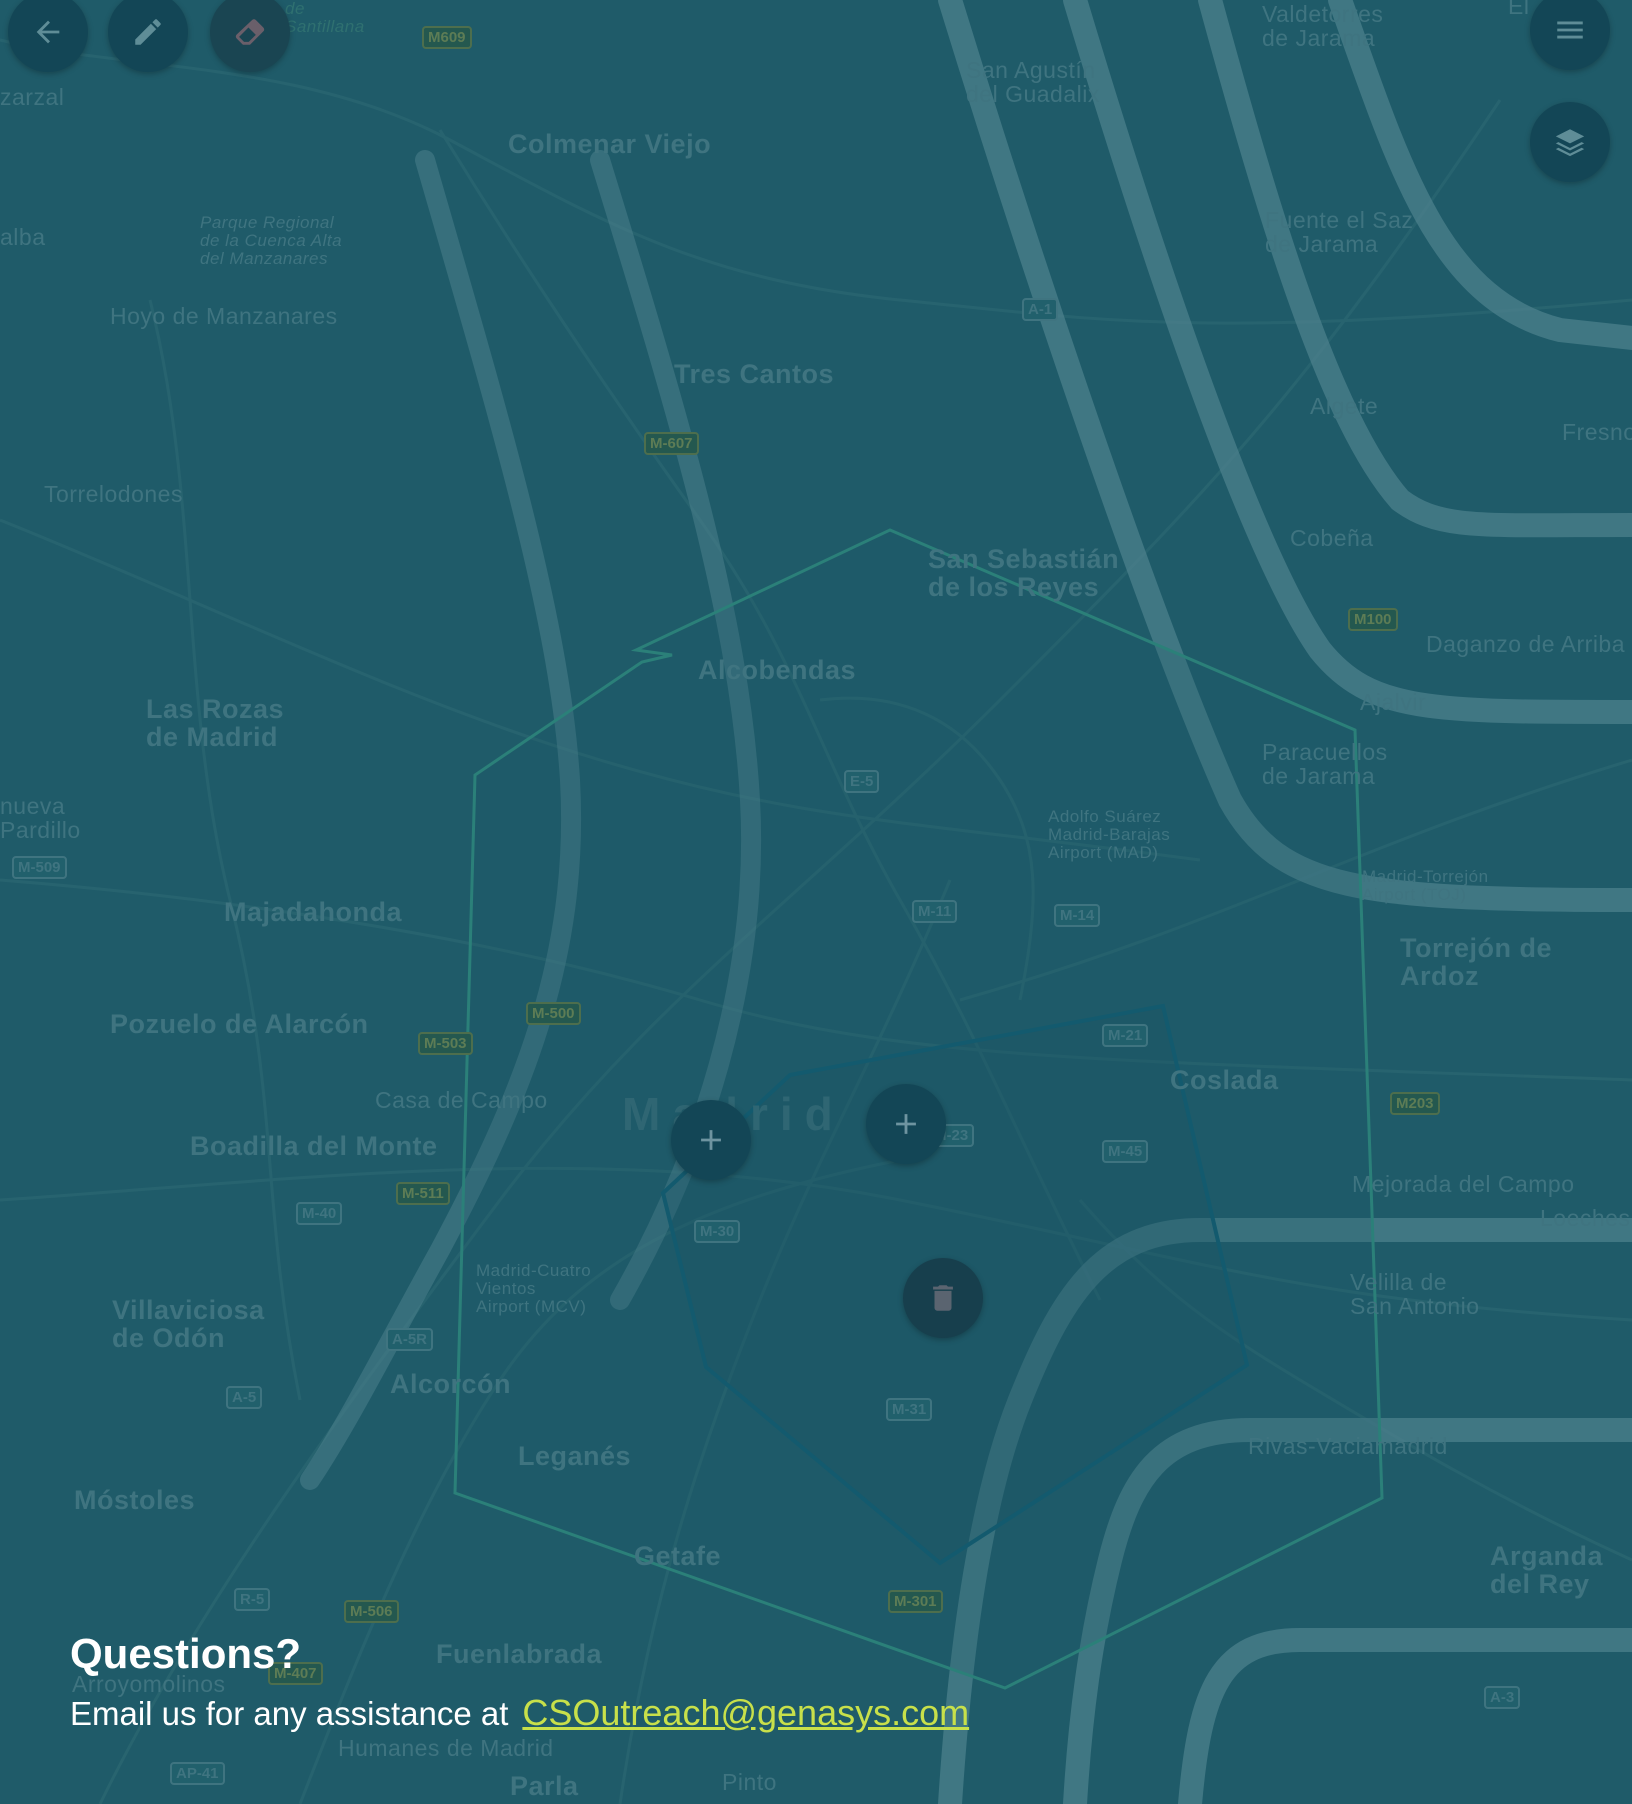 The image size is (1632, 1804). Describe the element at coordinates (186, 1653) in the screenshot. I see `questions-heading: Questions?` at that location.